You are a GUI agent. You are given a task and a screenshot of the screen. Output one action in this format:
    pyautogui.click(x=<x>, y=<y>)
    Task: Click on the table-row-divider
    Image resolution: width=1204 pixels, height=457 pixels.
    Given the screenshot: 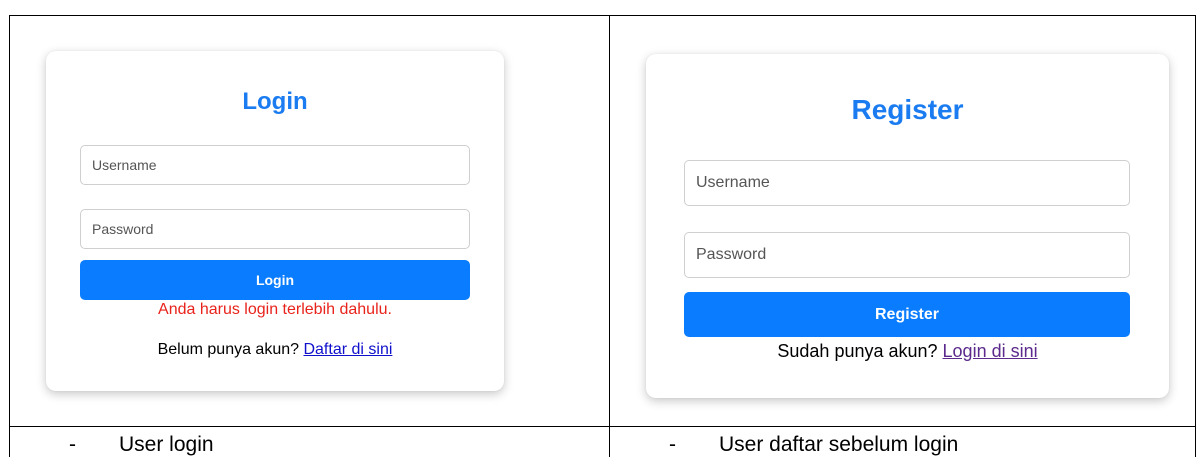 What is the action you would take?
    pyautogui.click(x=602, y=426)
    